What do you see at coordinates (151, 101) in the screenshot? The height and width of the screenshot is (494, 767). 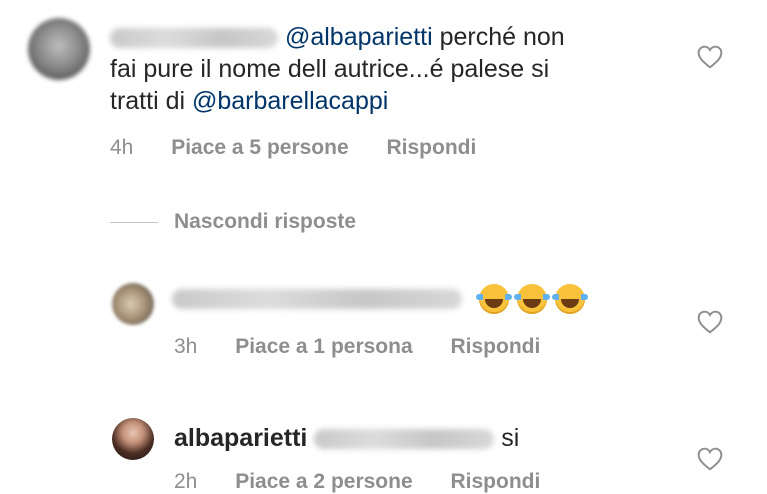 I see `comment-text: tratti di` at bounding box center [151, 101].